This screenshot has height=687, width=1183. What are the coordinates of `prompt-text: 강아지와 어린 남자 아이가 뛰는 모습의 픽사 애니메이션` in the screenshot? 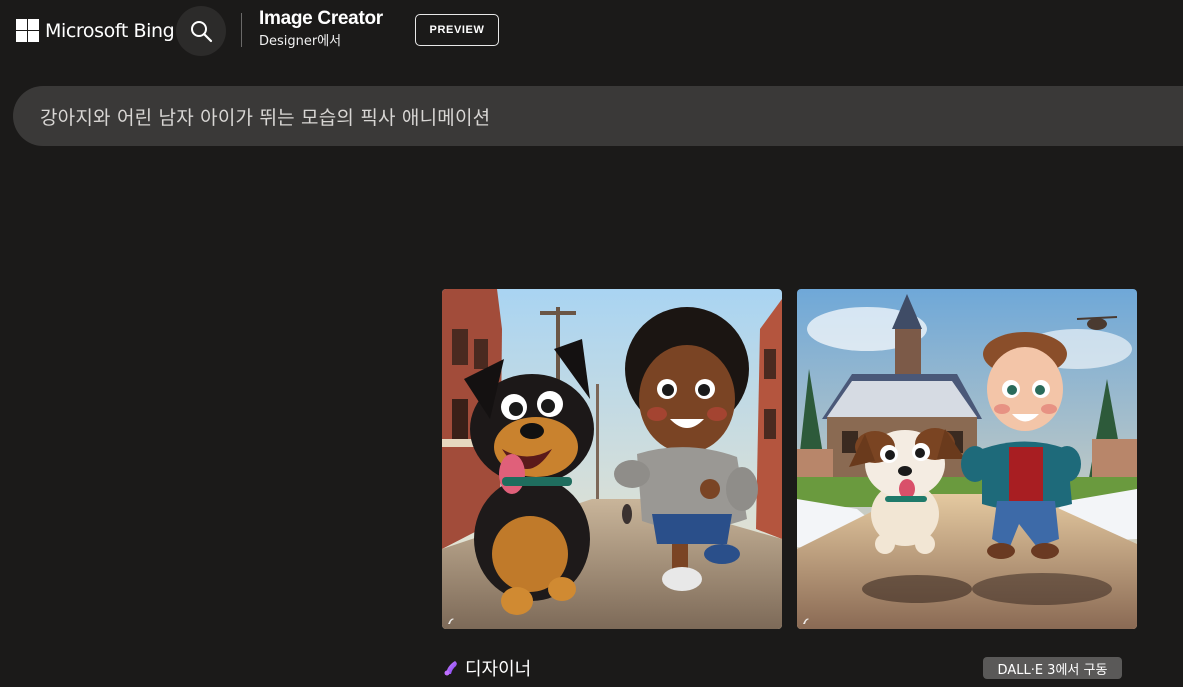 It's located at (265, 117).